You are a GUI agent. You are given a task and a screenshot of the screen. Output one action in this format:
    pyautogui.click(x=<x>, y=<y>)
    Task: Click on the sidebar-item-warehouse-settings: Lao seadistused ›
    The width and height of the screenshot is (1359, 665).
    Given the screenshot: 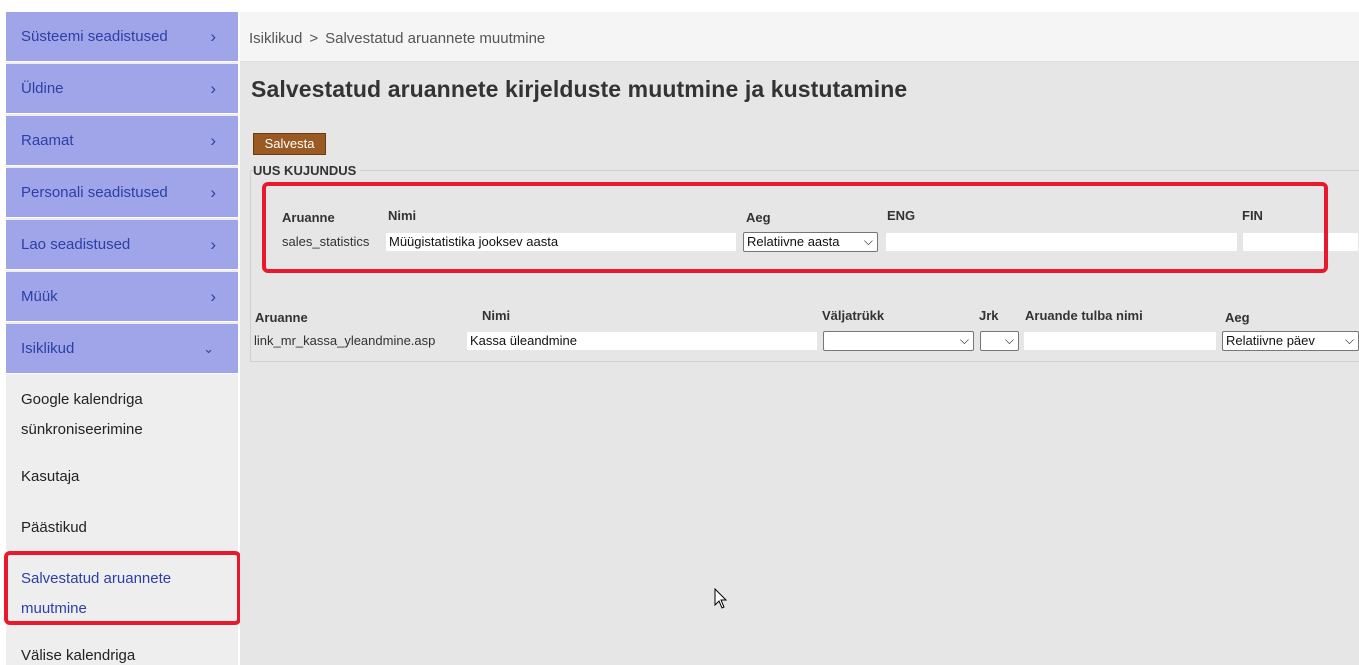 What is the action you would take?
    pyautogui.click(x=122, y=245)
    